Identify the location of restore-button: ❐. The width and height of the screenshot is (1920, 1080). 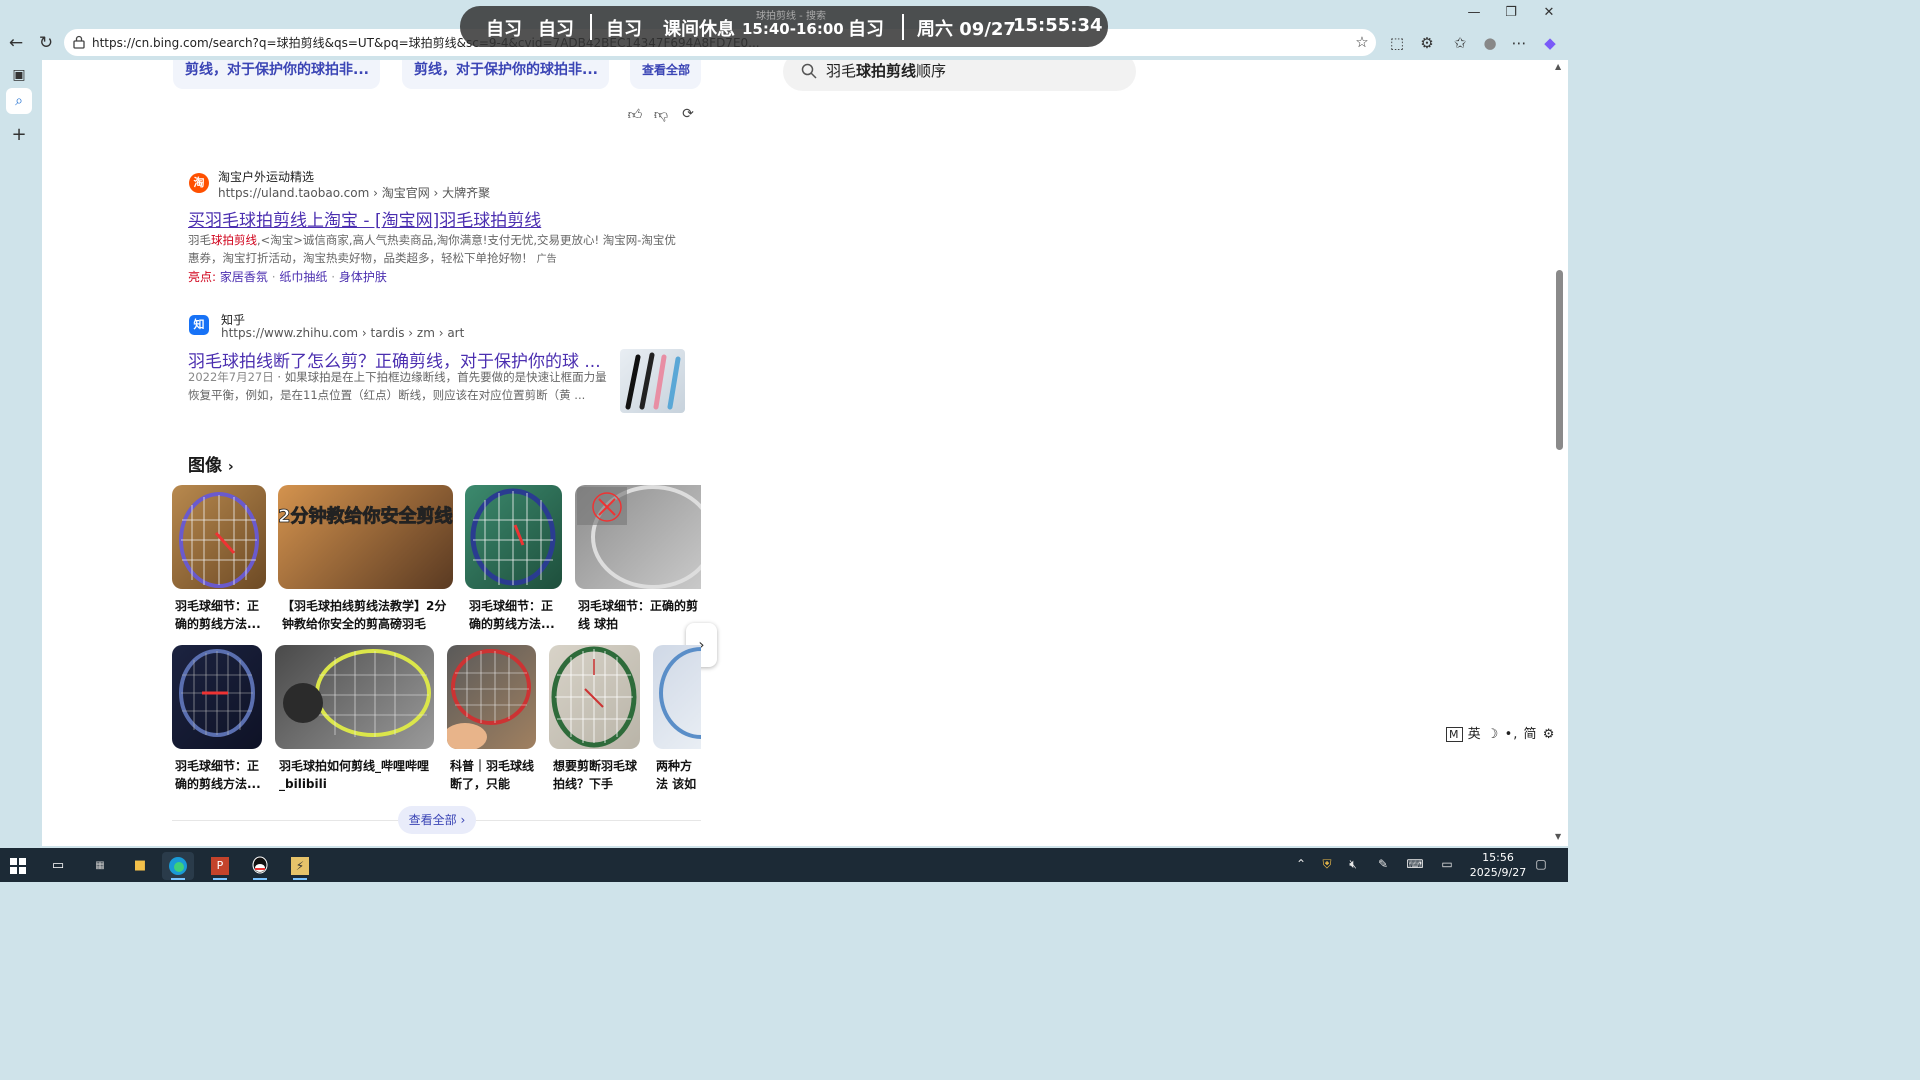
(1511, 13).